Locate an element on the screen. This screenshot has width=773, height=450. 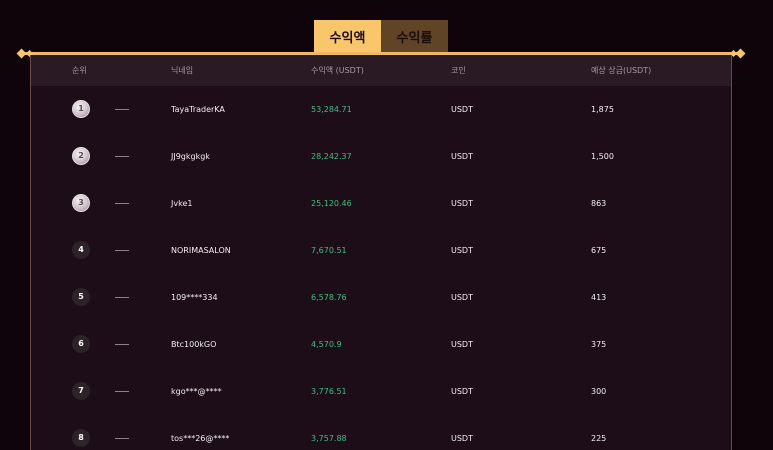
profit-cell: 3,776.51 is located at coordinates (329, 391).